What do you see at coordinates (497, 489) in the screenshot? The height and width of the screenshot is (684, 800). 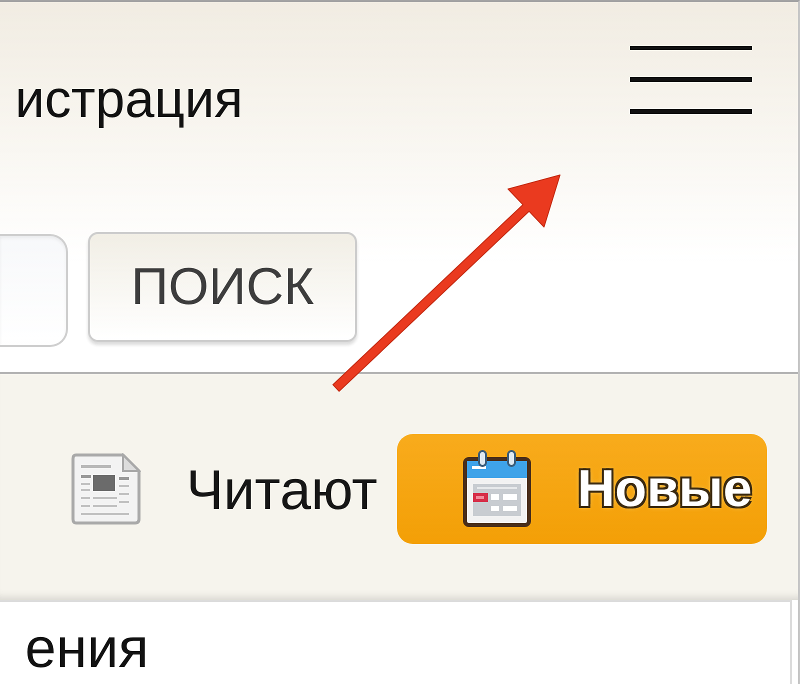 I see `calendar-icon` at bounding box center [497, 489].